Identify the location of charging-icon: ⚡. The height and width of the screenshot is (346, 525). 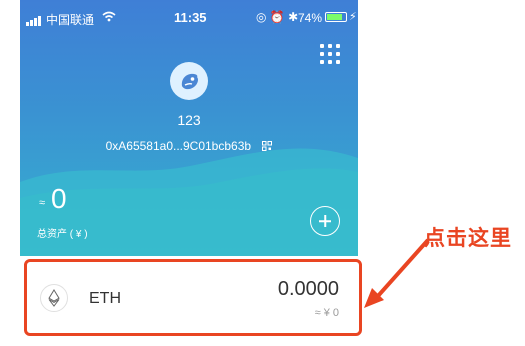
(353, 17).